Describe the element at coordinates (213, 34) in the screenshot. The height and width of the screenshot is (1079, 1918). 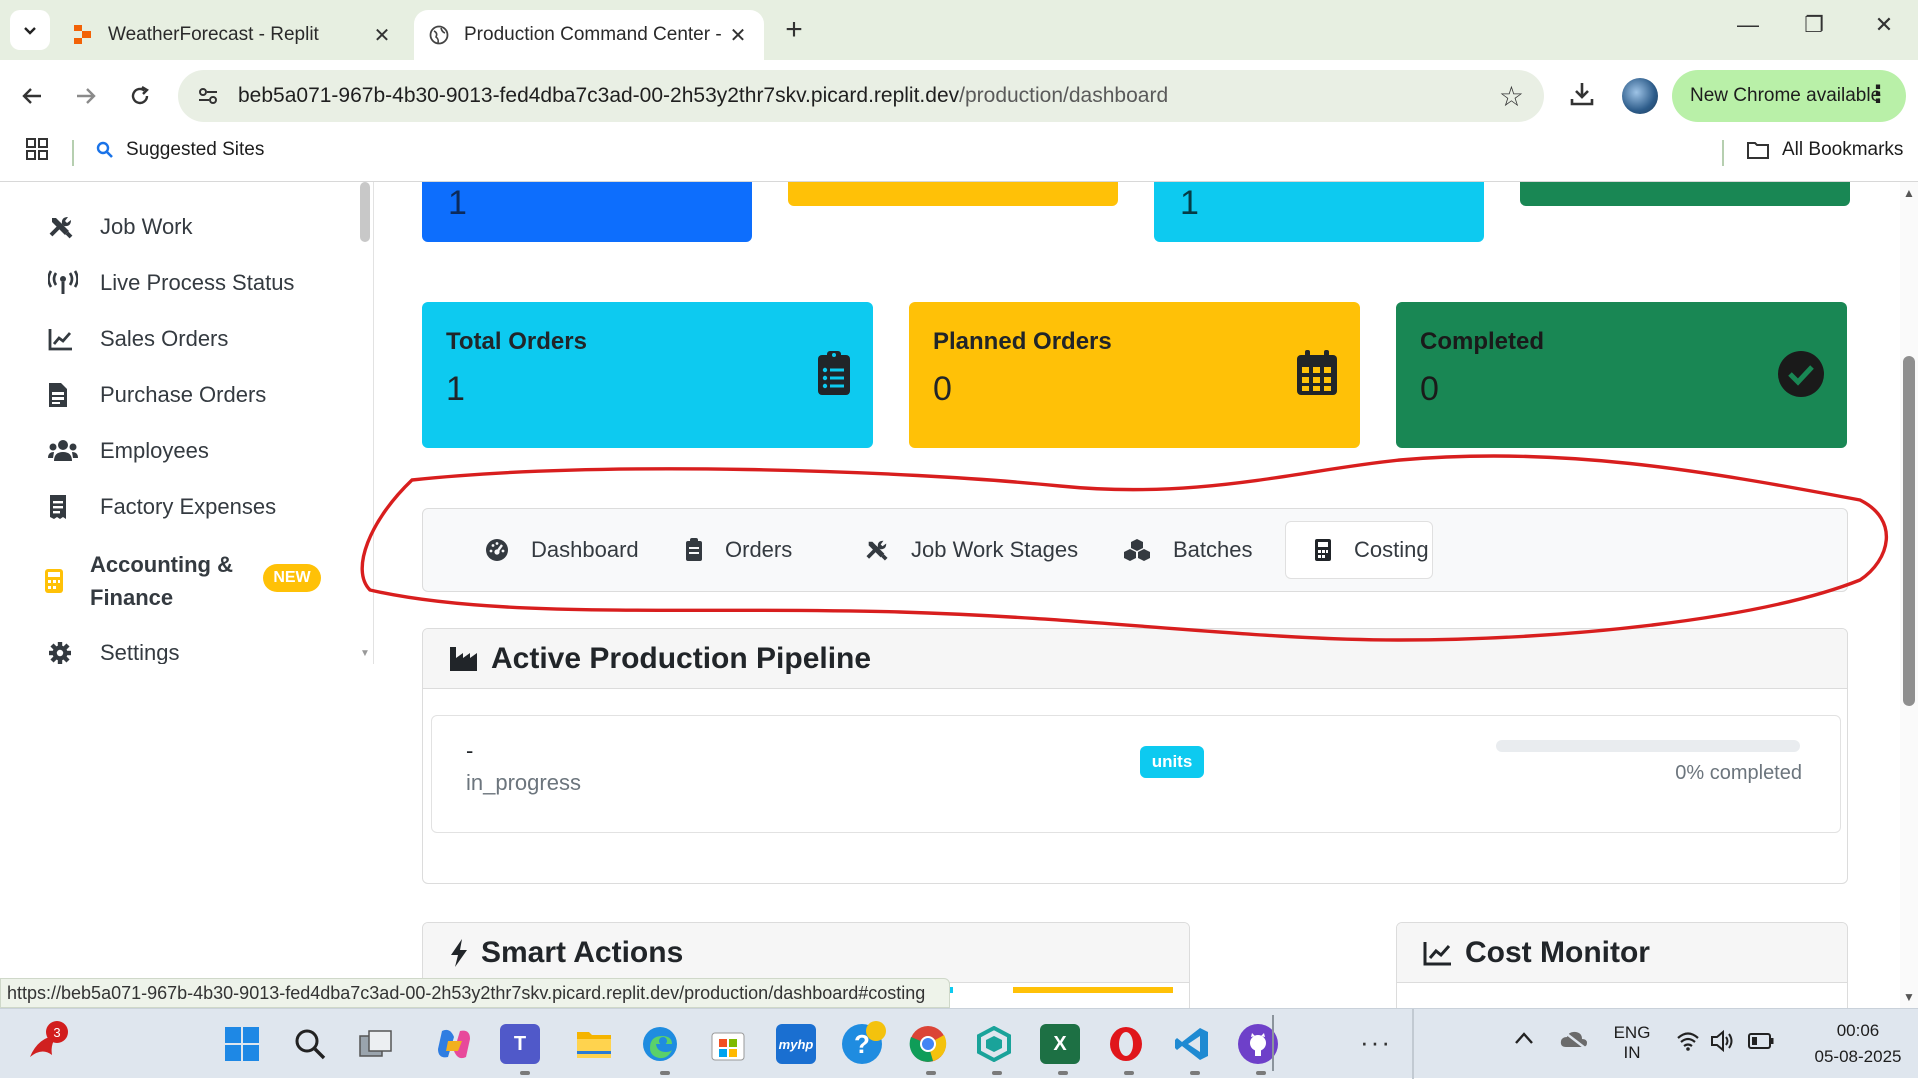
I see `tab-title: WeatherForecast - Replit` at that location.